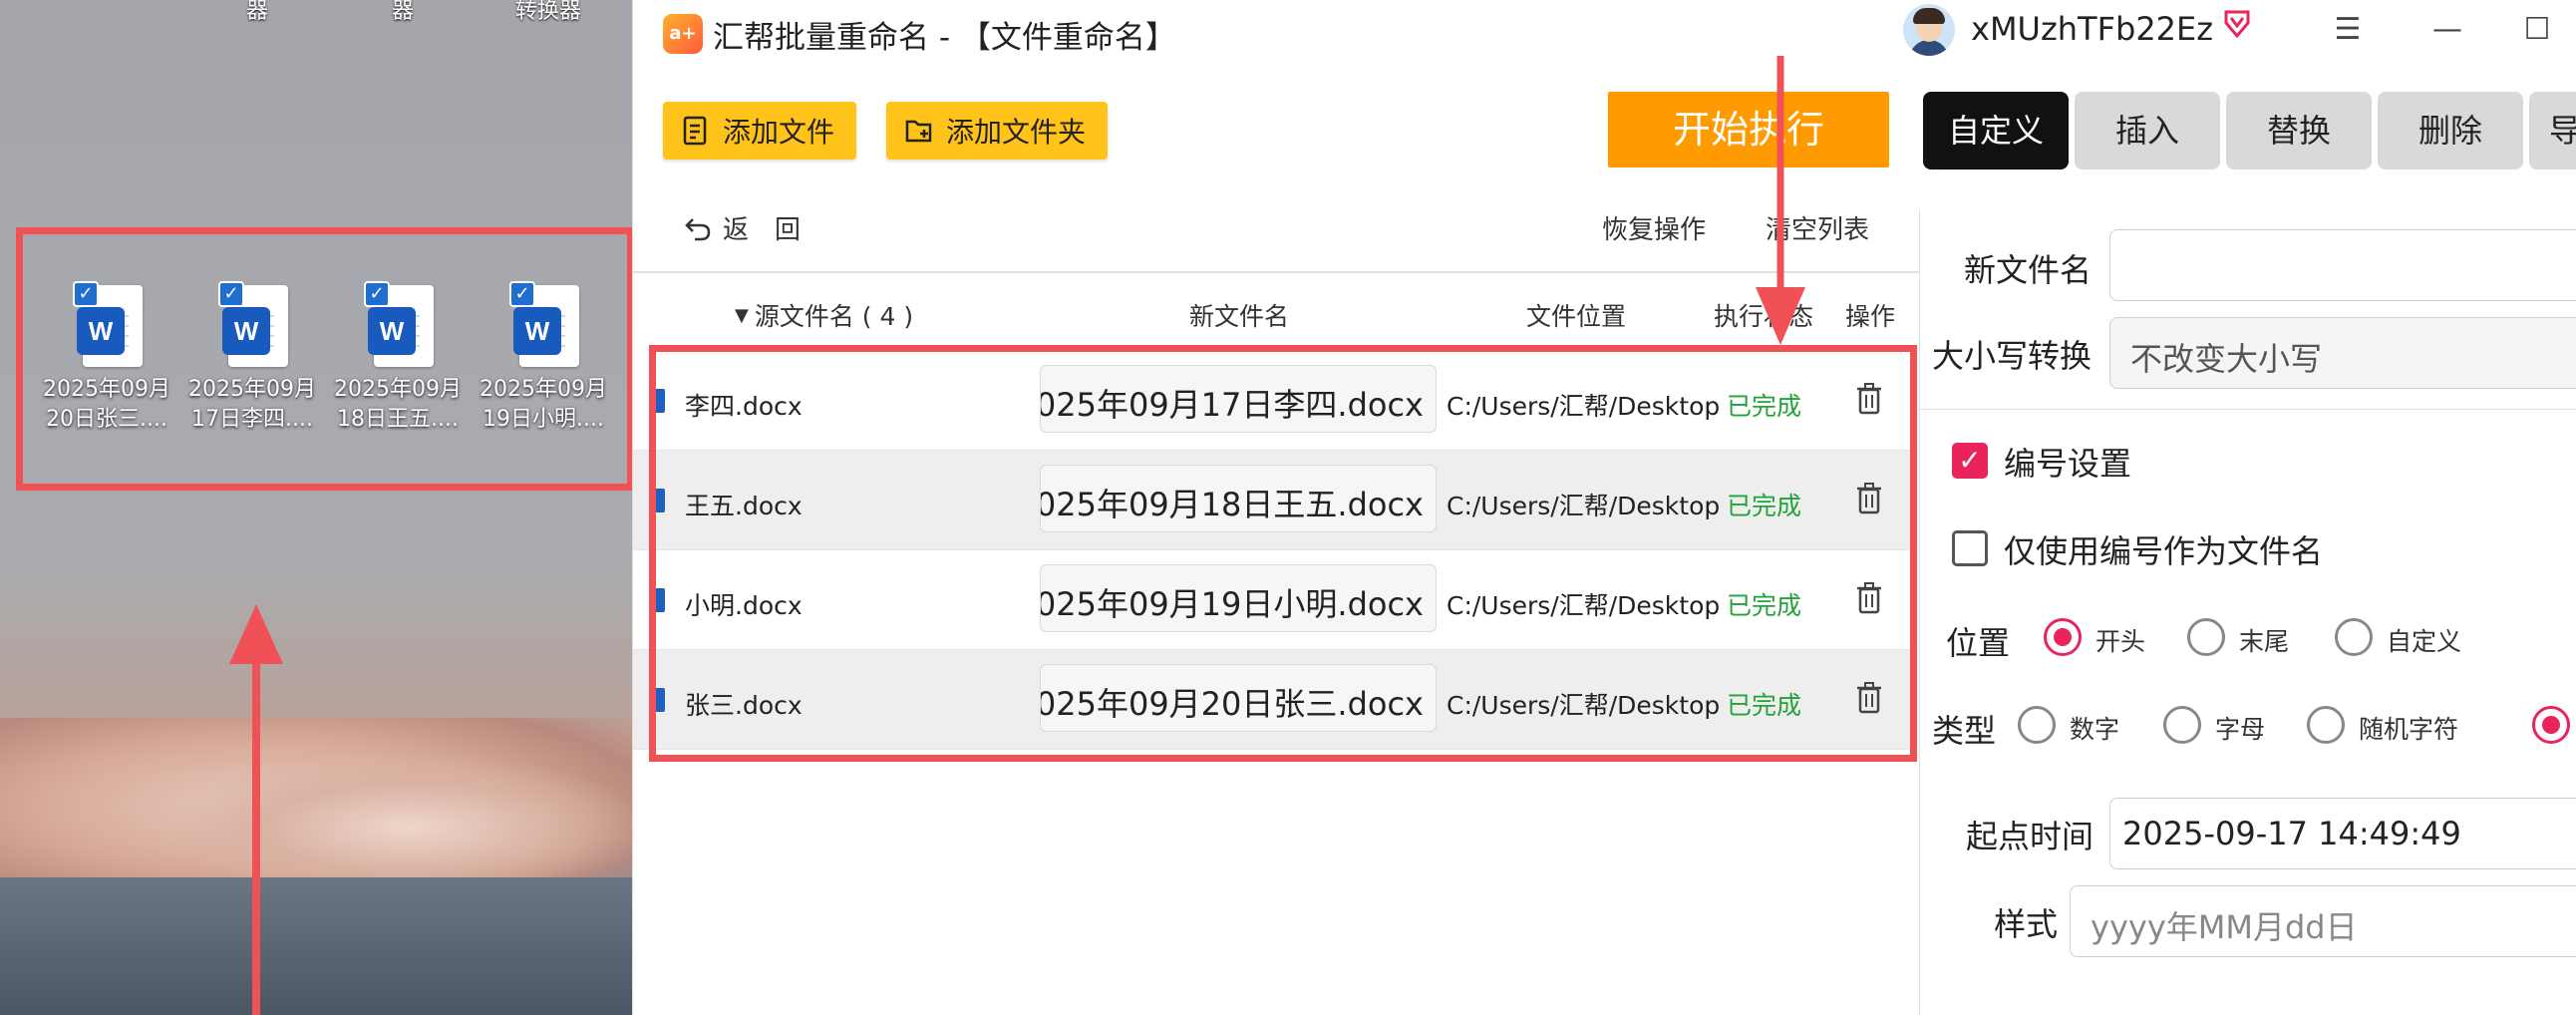 Image resolution: width=2576 pixels, height=1015 pixels. Describe the element at coordinates (944, 38) in the screenshot. I see `window-title: 汇帮批量重命名 - 【文件重命名】` at that location.